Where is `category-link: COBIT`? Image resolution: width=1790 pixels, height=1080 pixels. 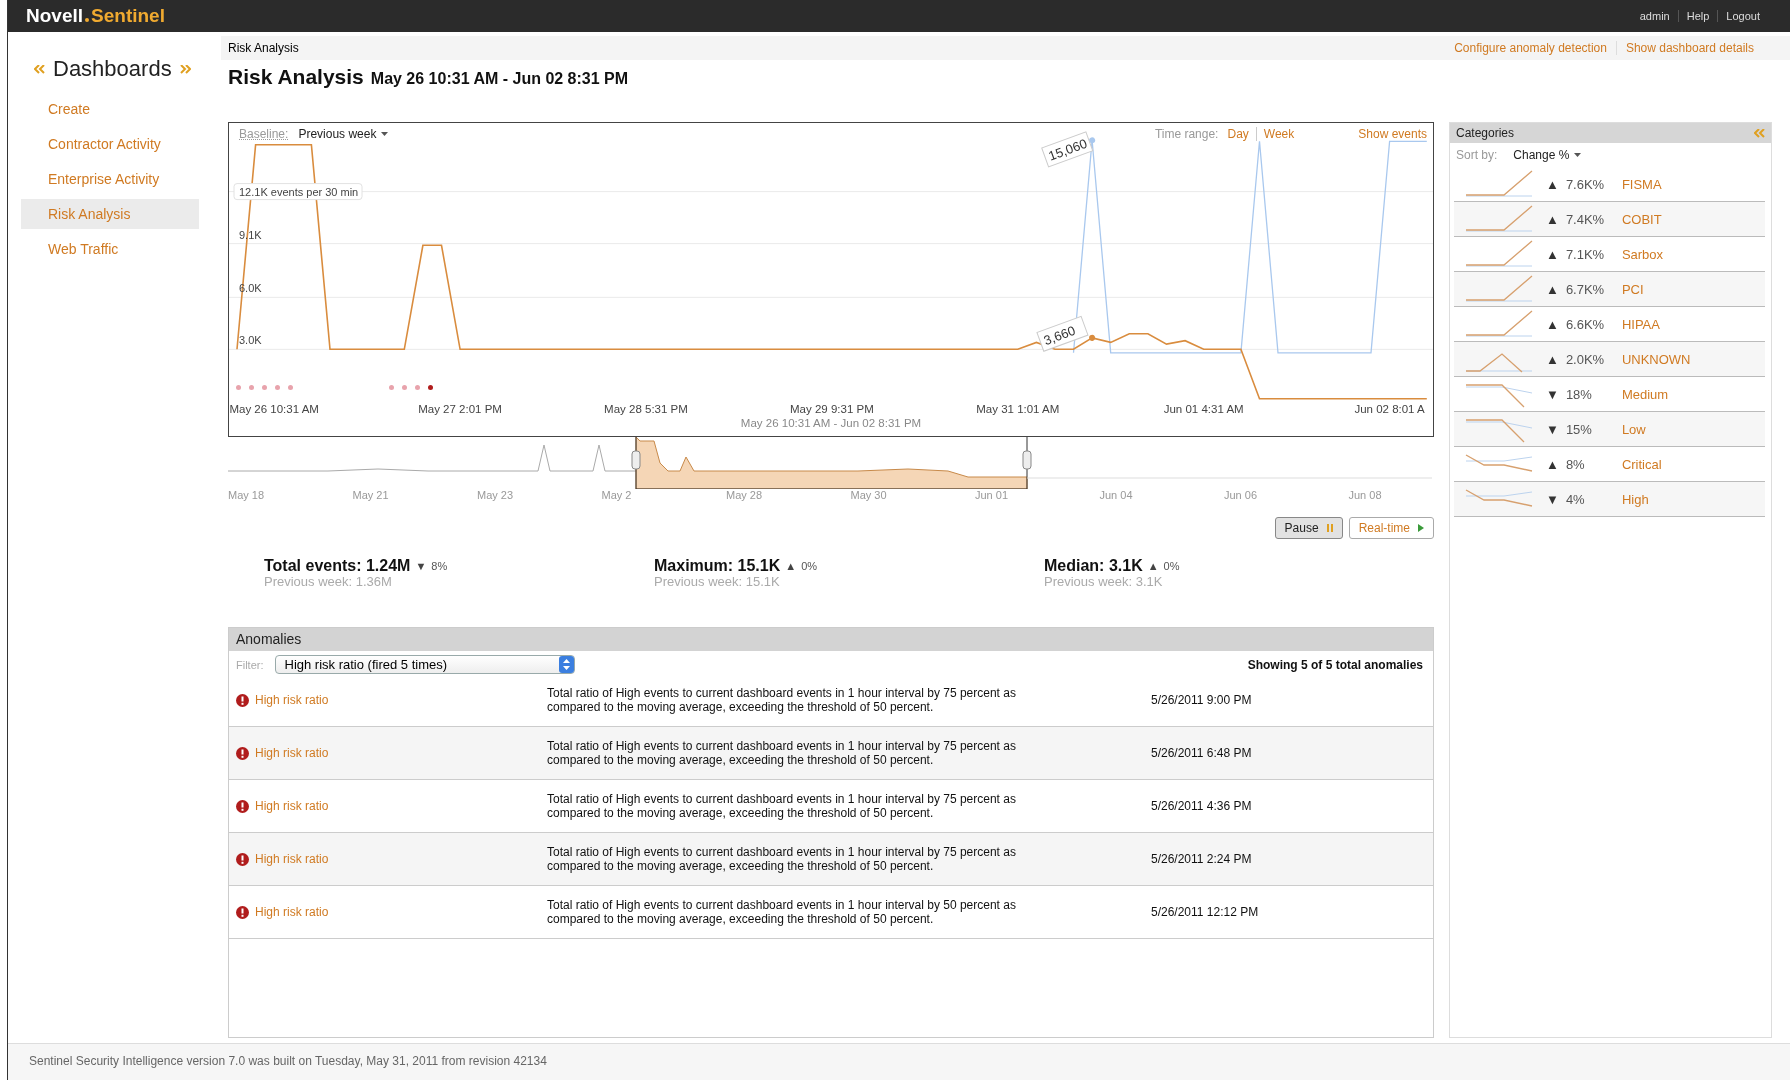
category-link: COBIT is located at coordinates (1641, 219).